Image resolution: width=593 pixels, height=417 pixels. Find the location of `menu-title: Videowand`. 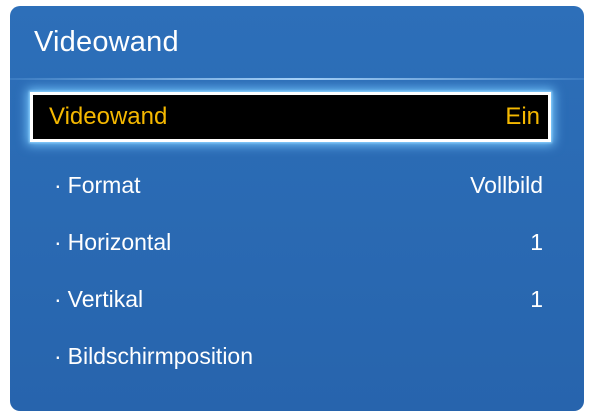

menu-title: Videowand is located at coordinates (106, 42).